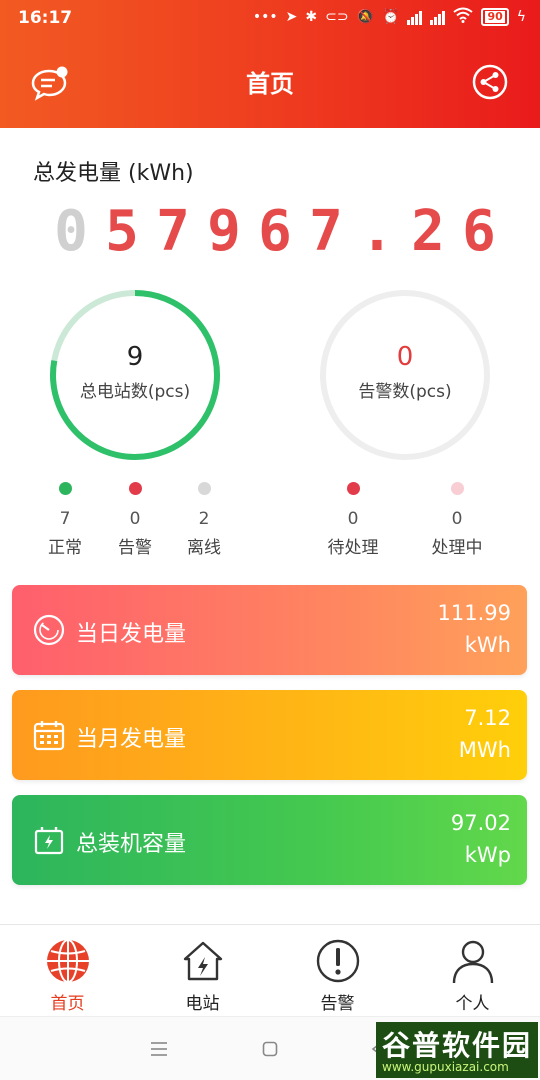 Image resolution: width=540 pixels, height=1080 pixels. I want to click on counter-digit: 5, so click(122, 231).